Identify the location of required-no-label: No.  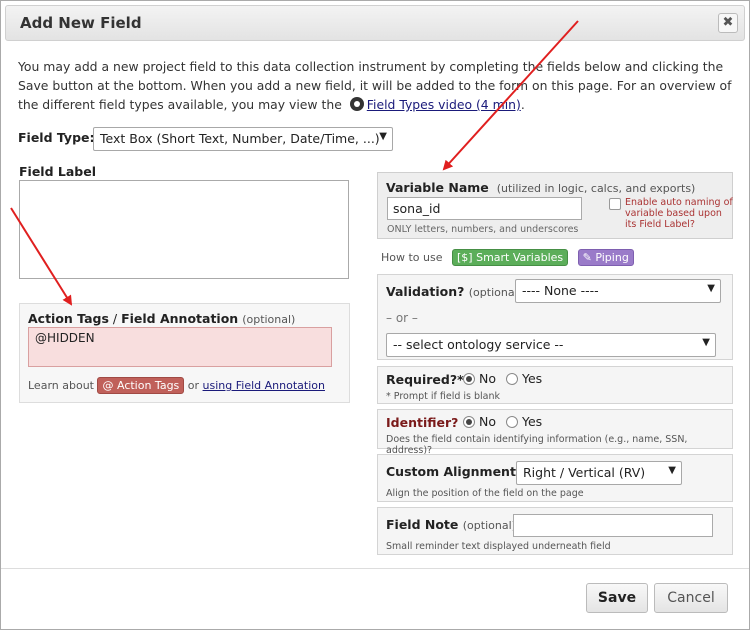
(487, 378).